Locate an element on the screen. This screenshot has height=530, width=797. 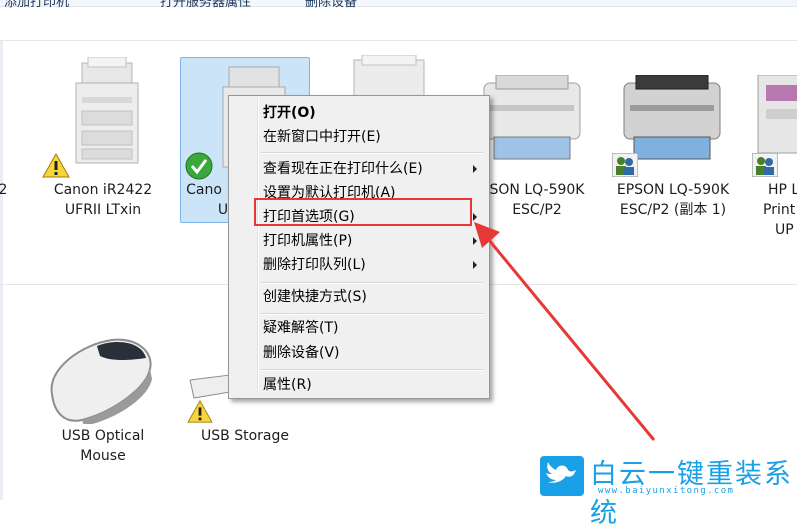
annotation-arrow is located at coordinates (565, 331).